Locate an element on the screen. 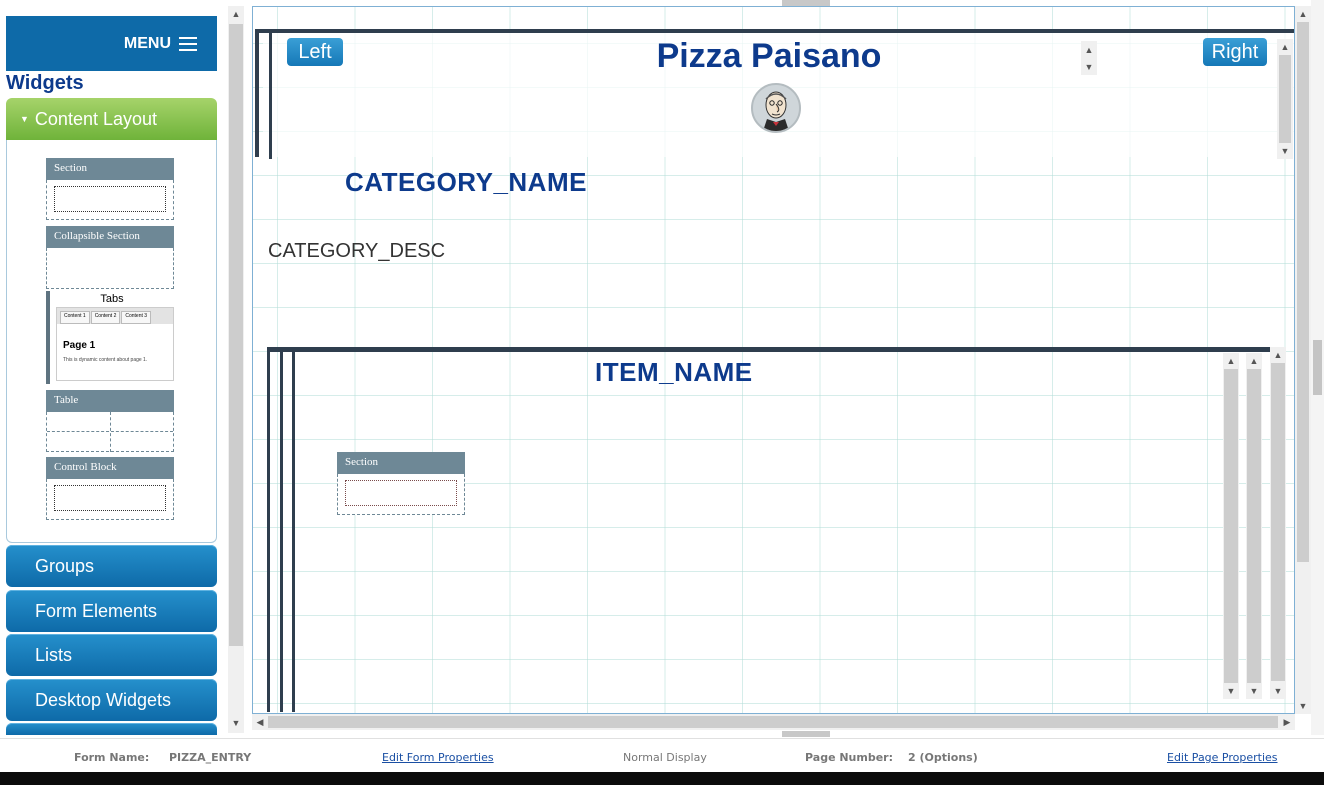  table-divider is located at coordinates (110, 431).